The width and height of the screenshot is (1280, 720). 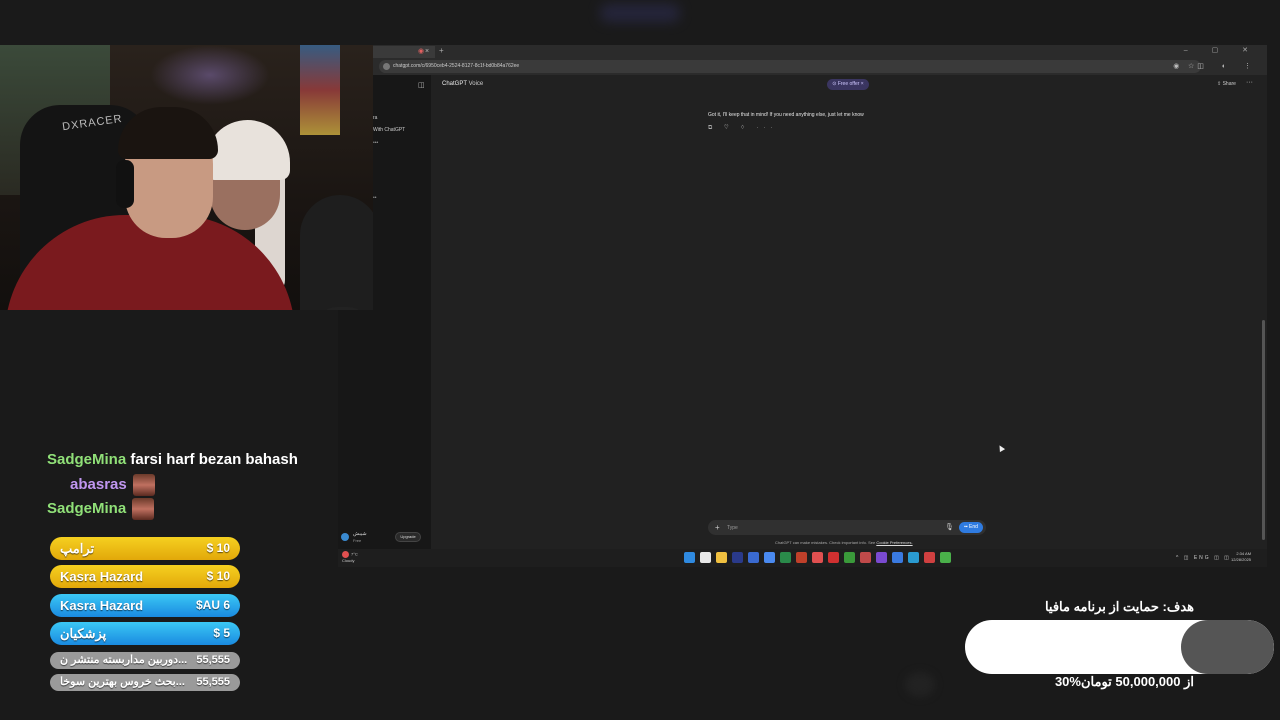 I want to click on window-controls: – ▢ ✕, so click(x=1221, y=51).